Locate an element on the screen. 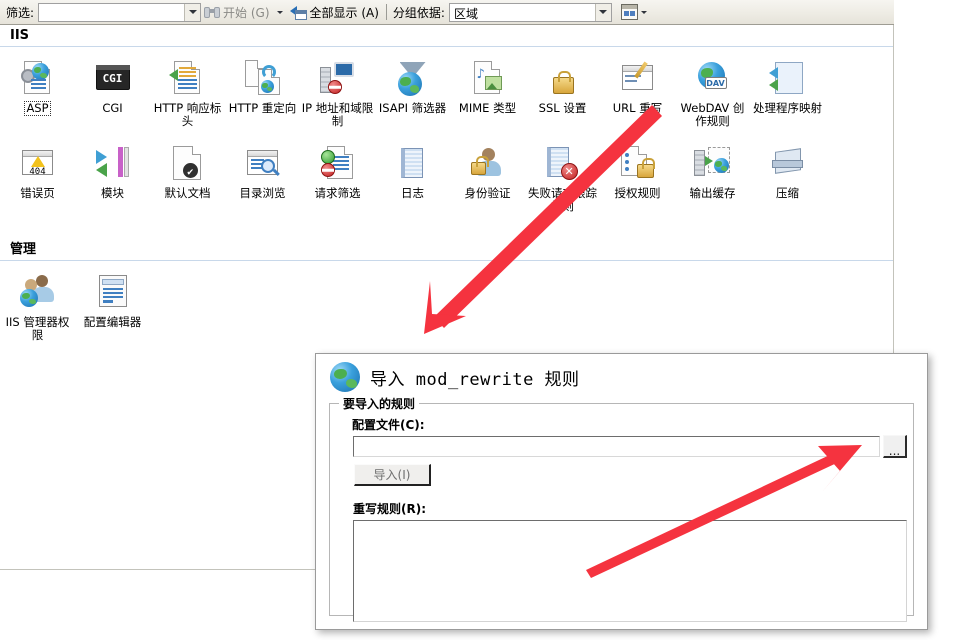  features-toolbar: 筛选: 开始 (G) 全部显示 (A) 分组依据: 区域 is located at coordinates (447, 12).